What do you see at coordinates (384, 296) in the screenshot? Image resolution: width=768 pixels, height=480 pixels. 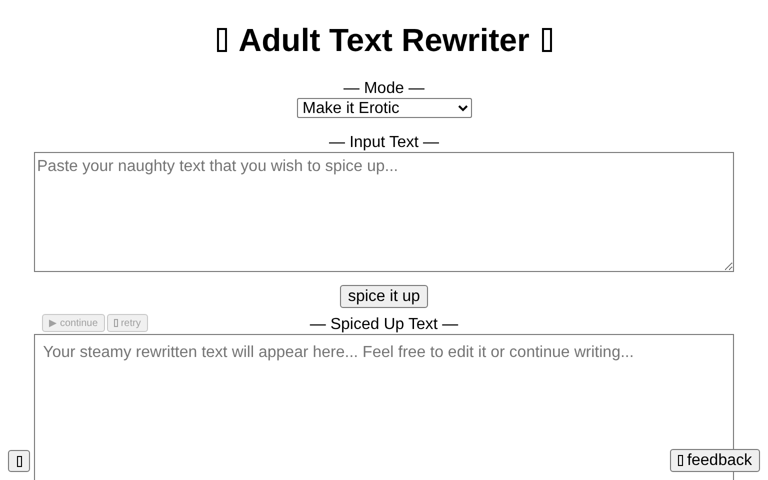 I see `spice-button: spice it up` at bounding box center [384, 296].